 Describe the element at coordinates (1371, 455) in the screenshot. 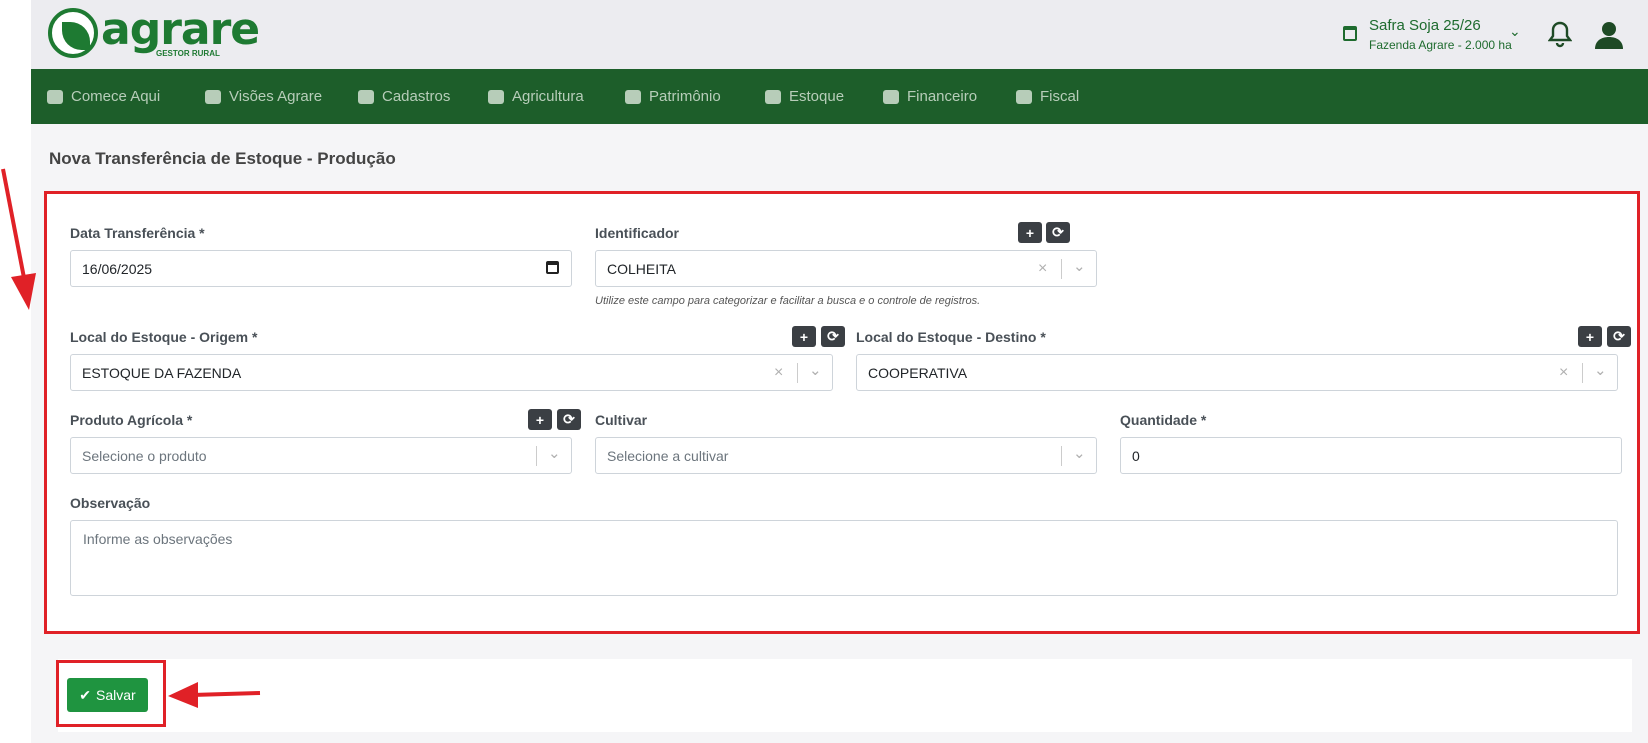

I see `quantidade-input: 0` at that location.